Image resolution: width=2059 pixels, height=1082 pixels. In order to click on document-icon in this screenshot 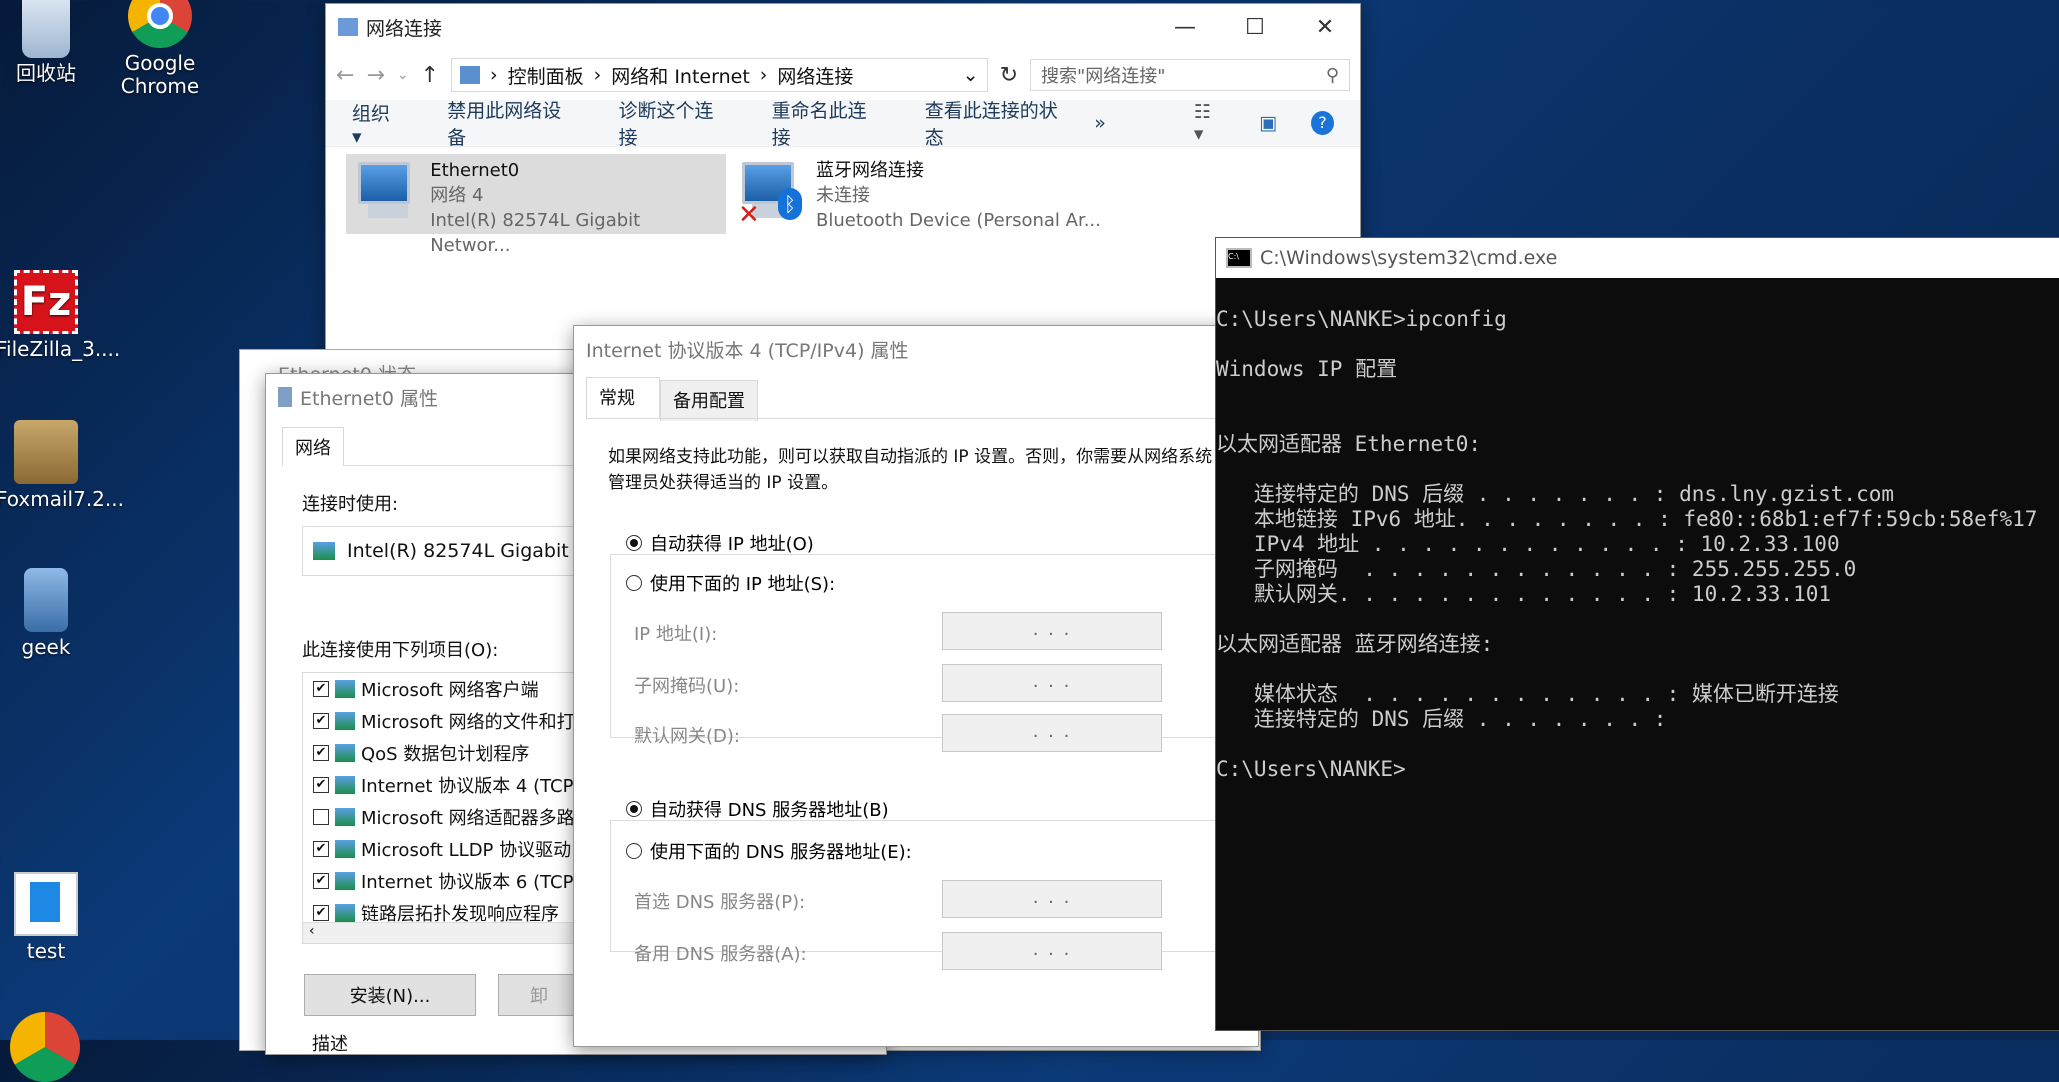, I will do `click(46, 904)`.